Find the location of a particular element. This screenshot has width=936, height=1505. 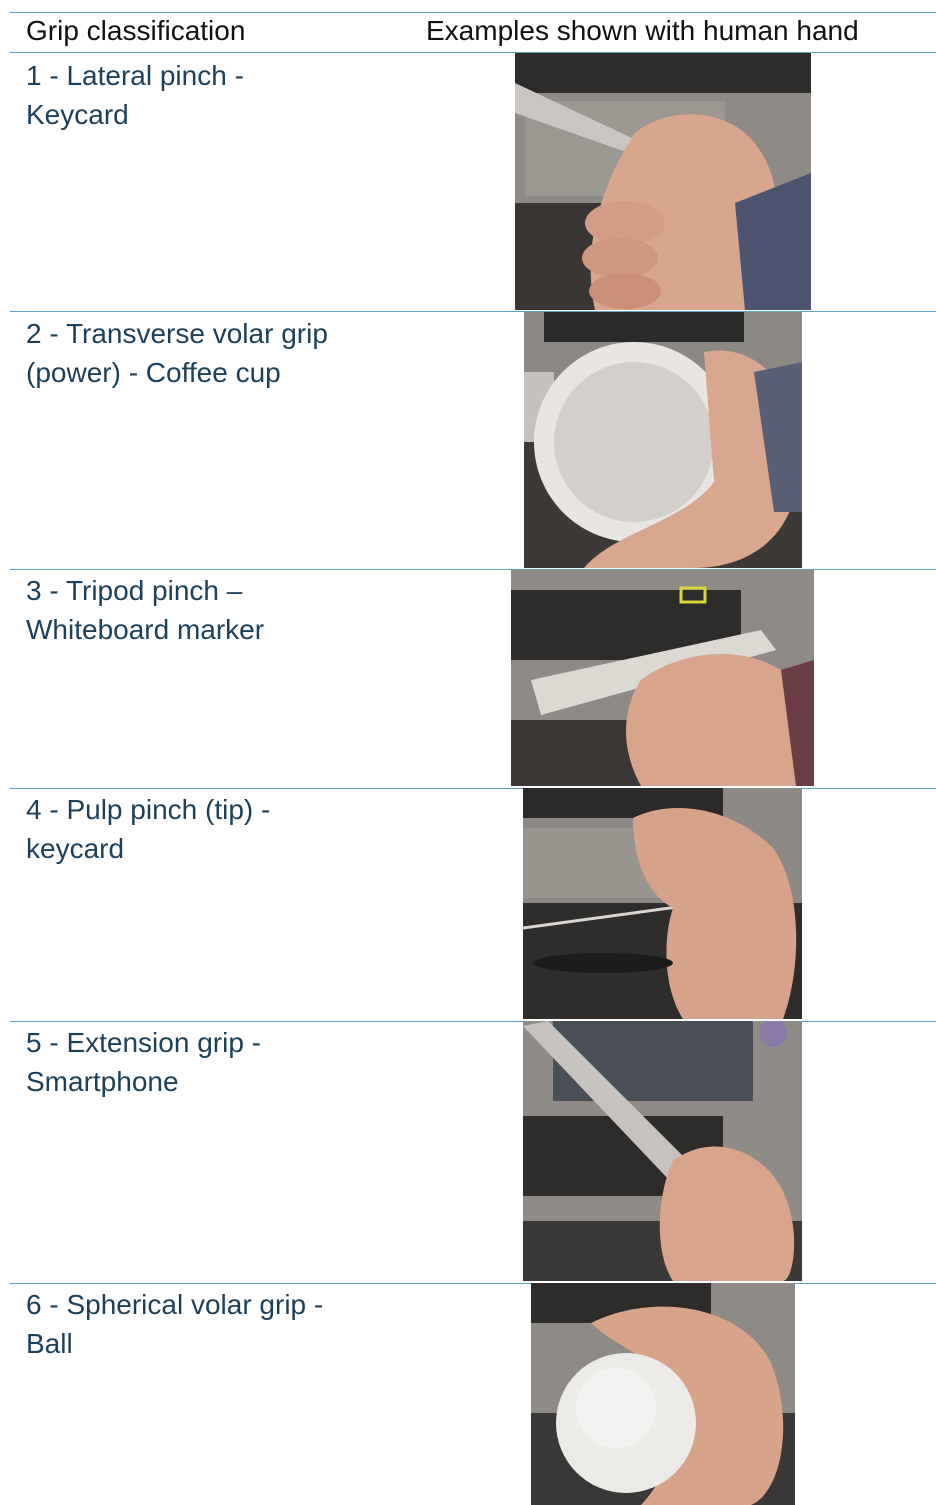

row-6-label: 6 - Spherical volar grip - Ball is located at coordinates (175, 1324).